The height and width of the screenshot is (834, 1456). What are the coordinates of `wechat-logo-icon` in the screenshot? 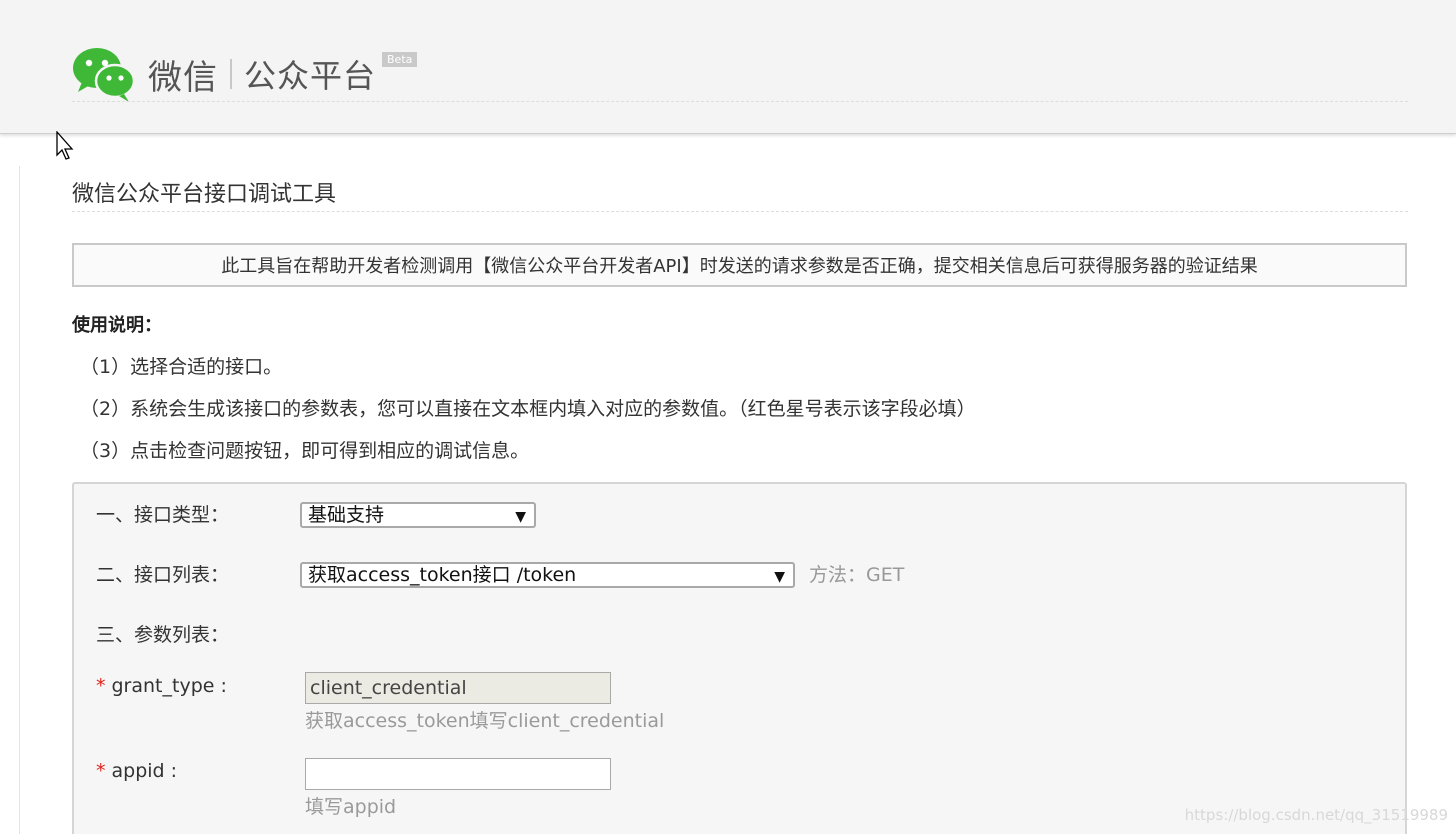 It's located at (104, 74).